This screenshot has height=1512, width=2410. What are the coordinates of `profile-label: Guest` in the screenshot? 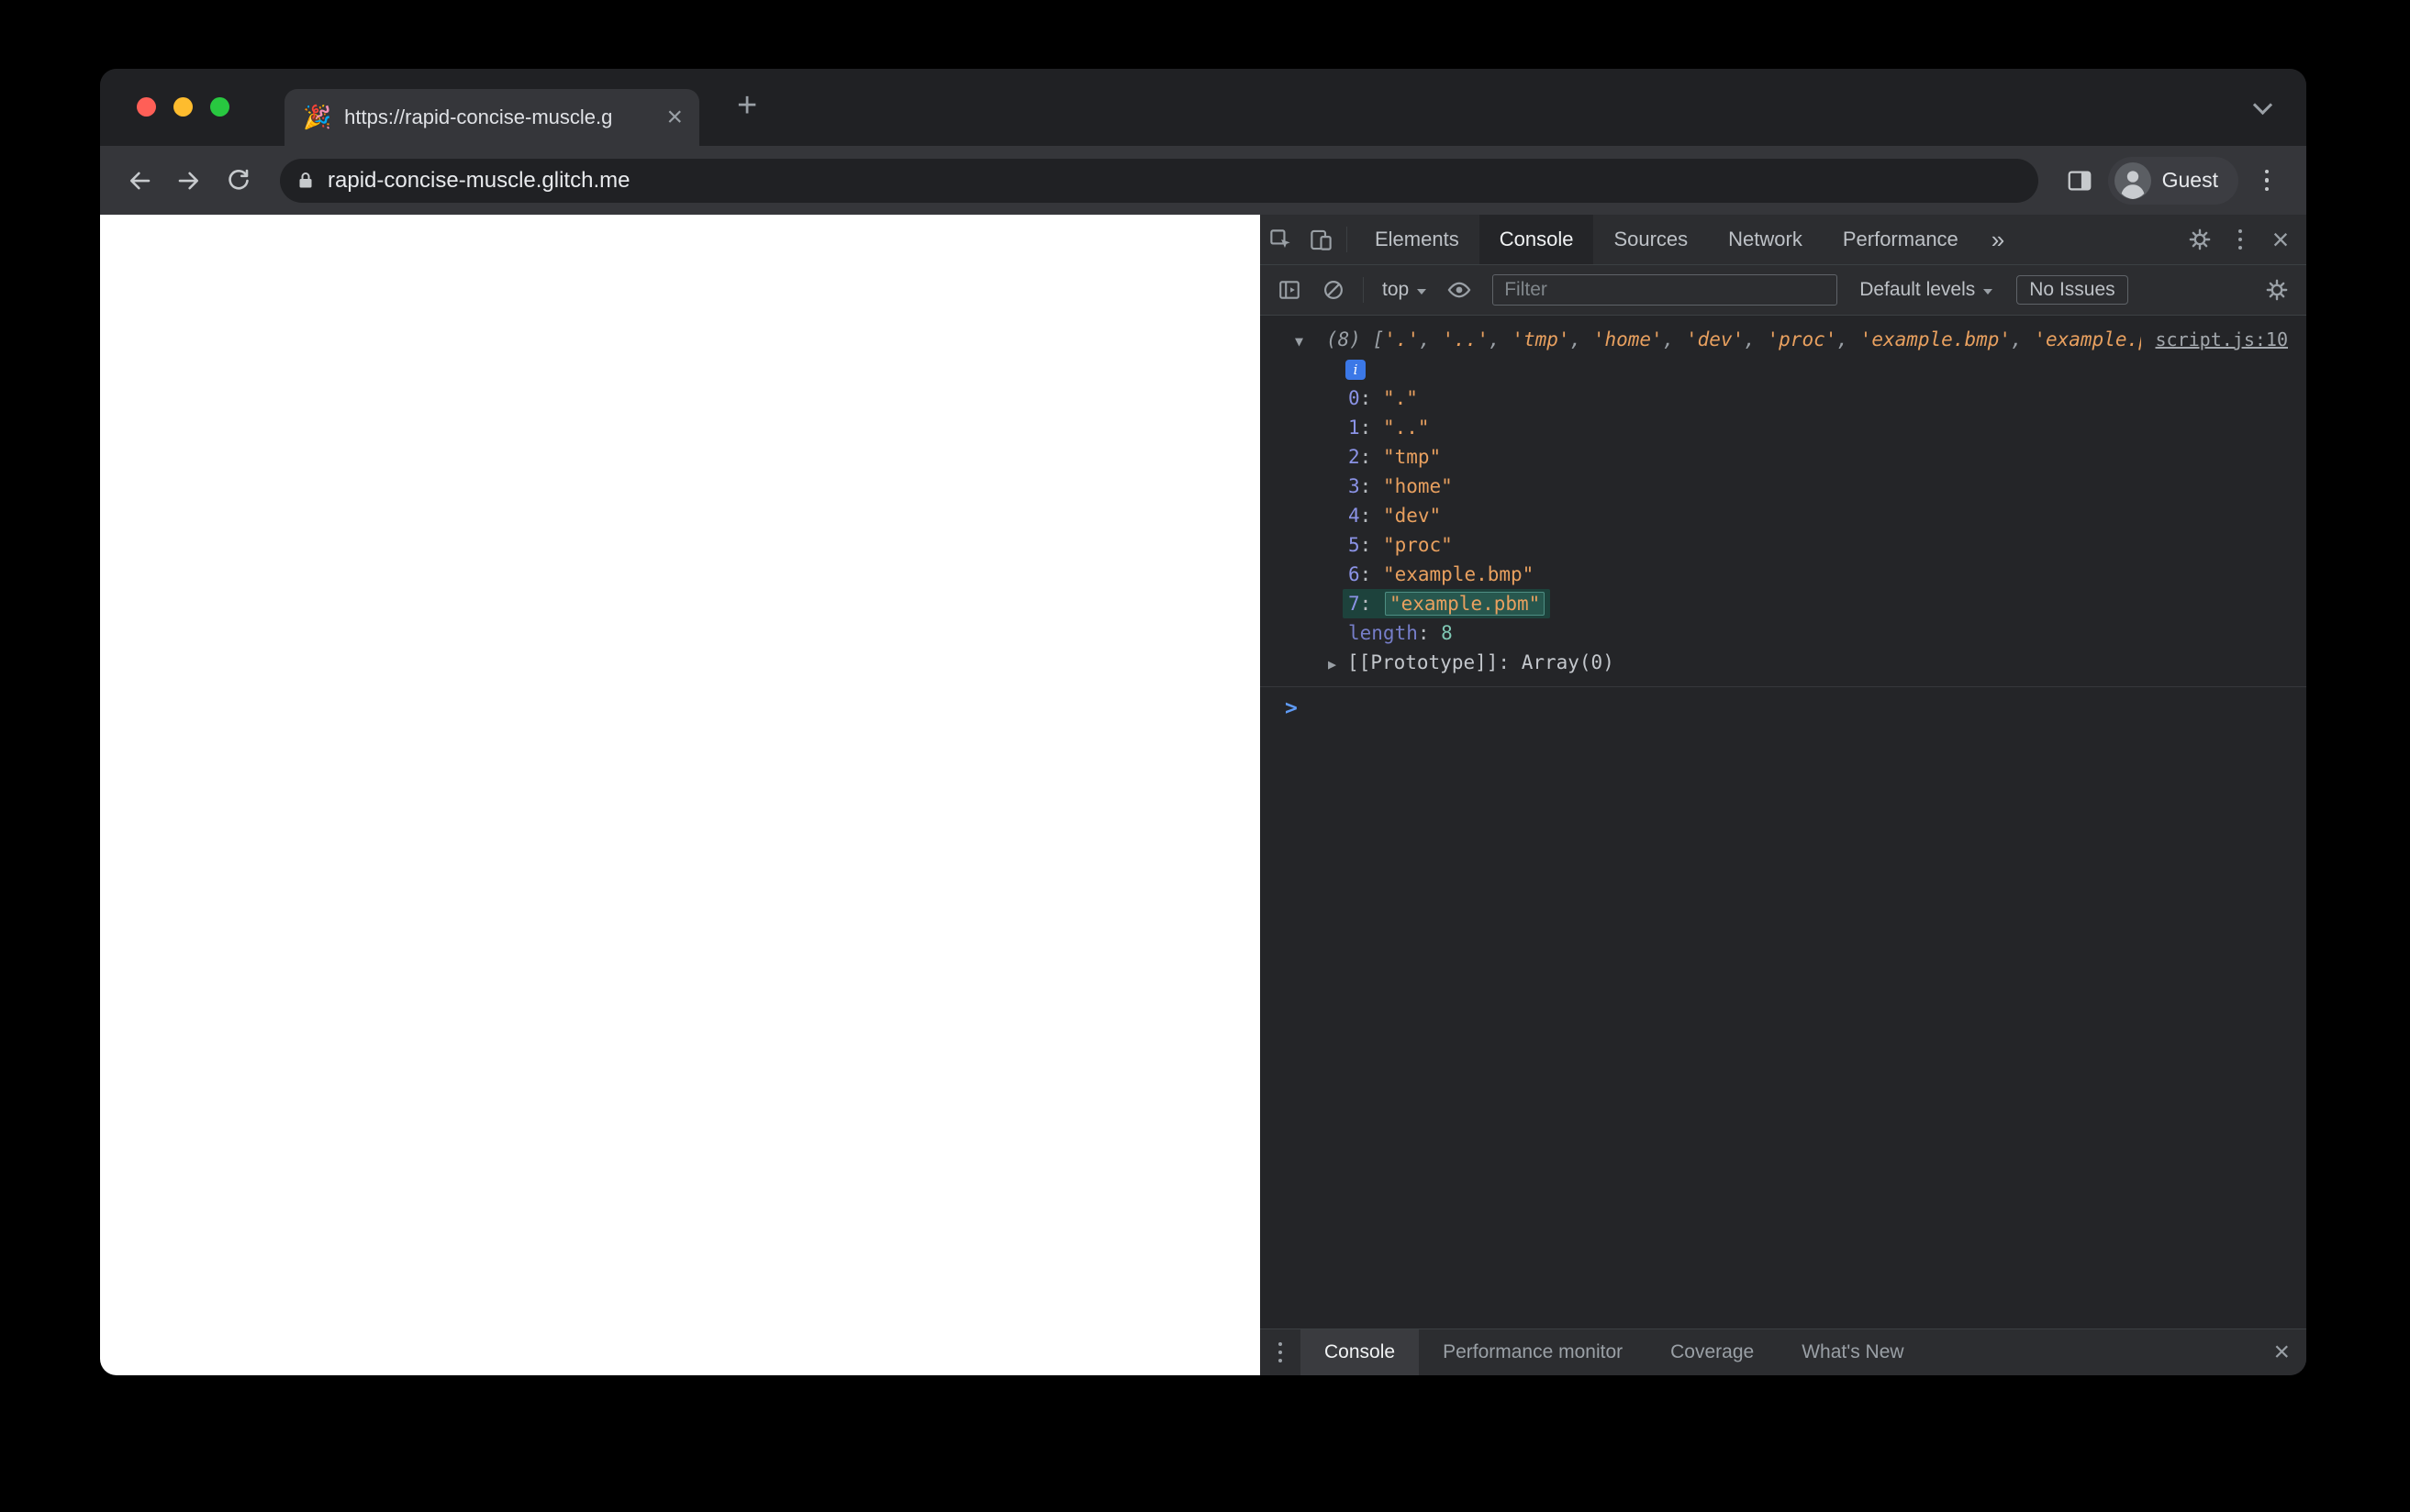 It's located at (2189, 180).